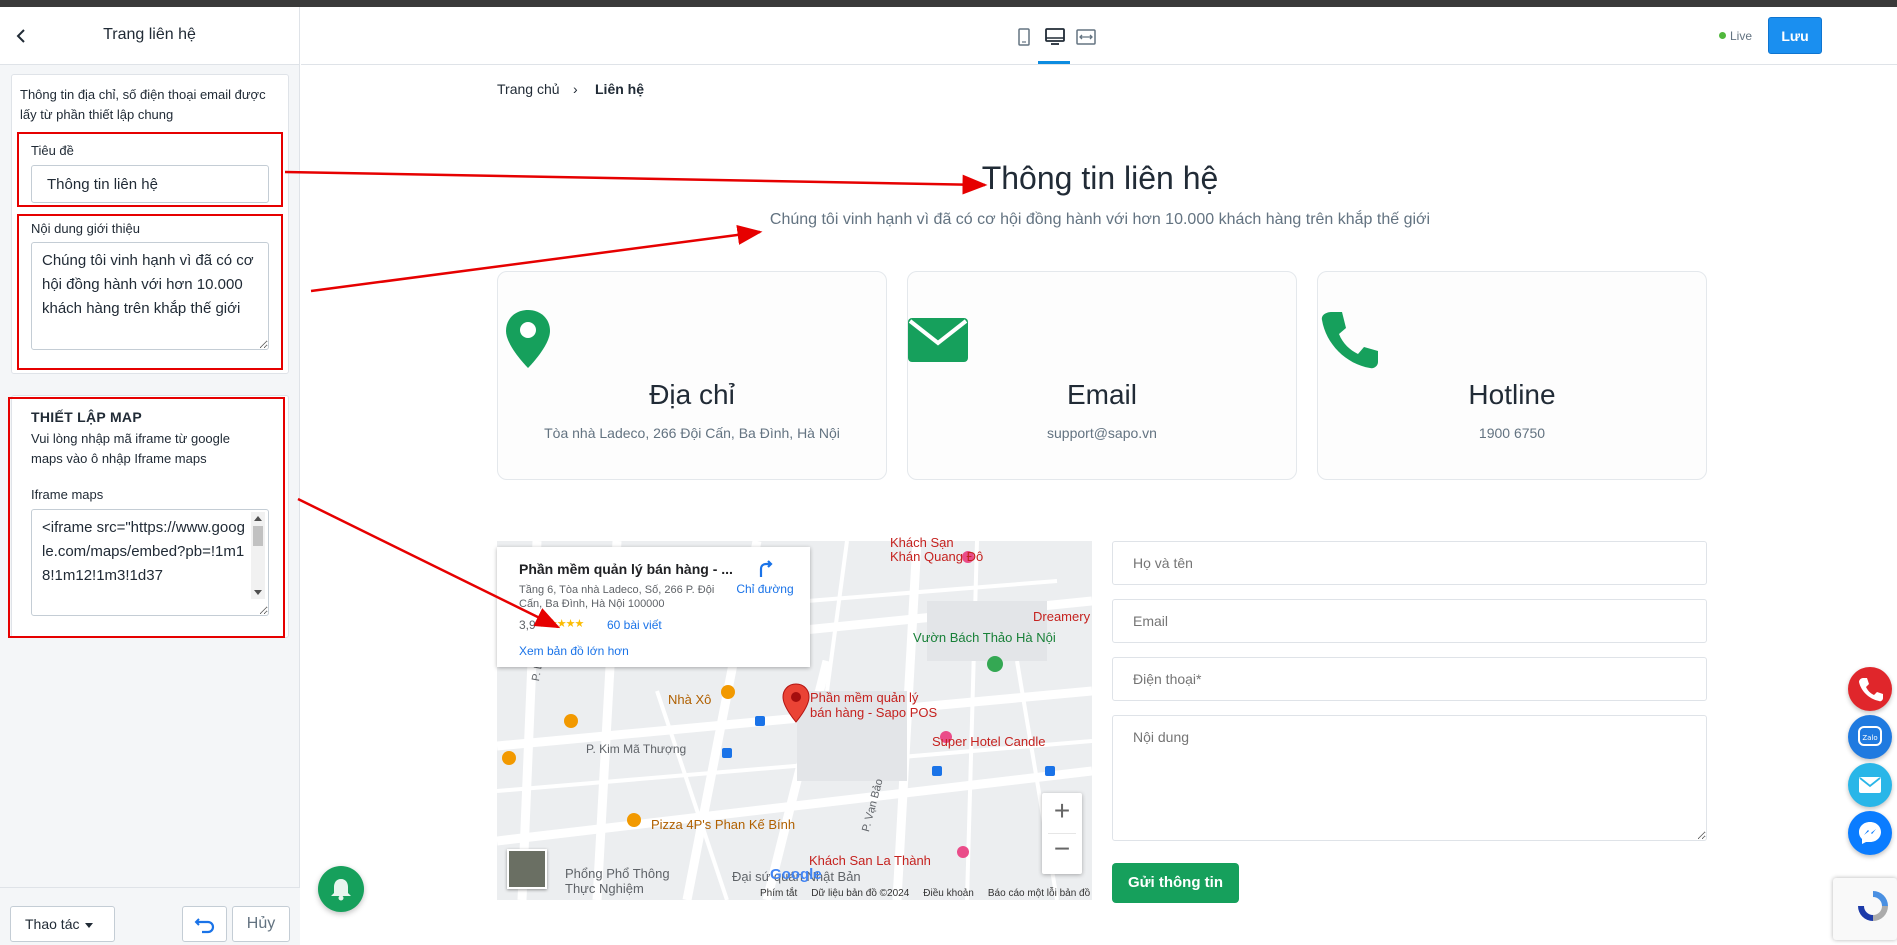  Describe the element at coordinates (561, 624) in the screenshot. I see `rating-stars-icon: ★★★★★` at that location.